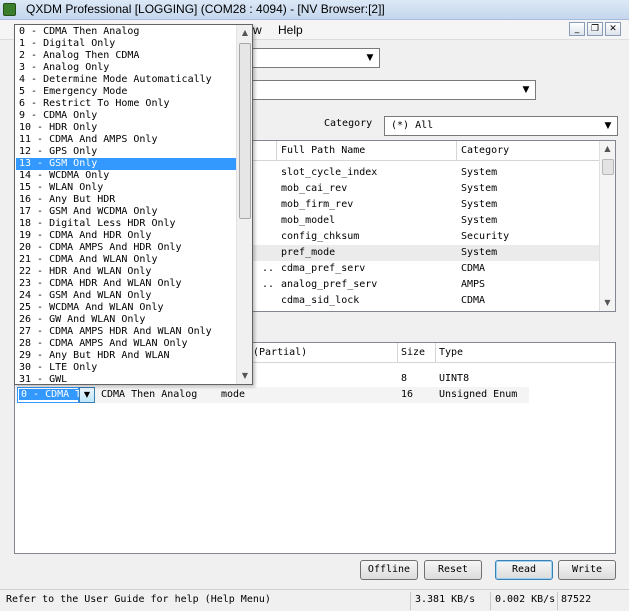 The height and width of the screenshot is (611, 629). What do you see at coordinates (587, 570) in the screenshot?
I see `write-button: Write` at bounding box center [587, 570].